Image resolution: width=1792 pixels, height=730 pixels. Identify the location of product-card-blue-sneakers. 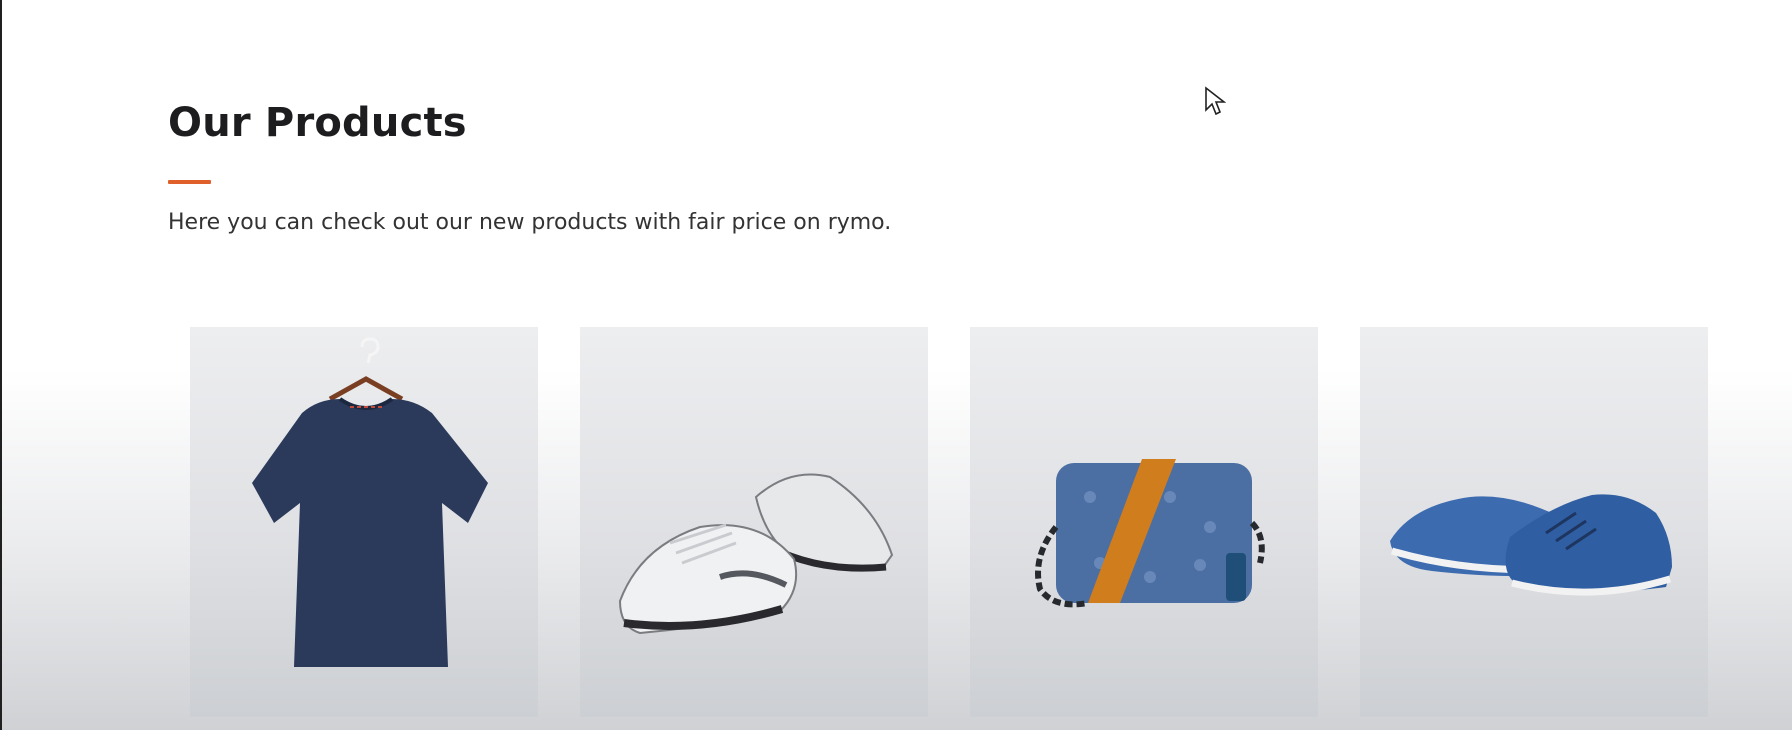
(1534, 522).